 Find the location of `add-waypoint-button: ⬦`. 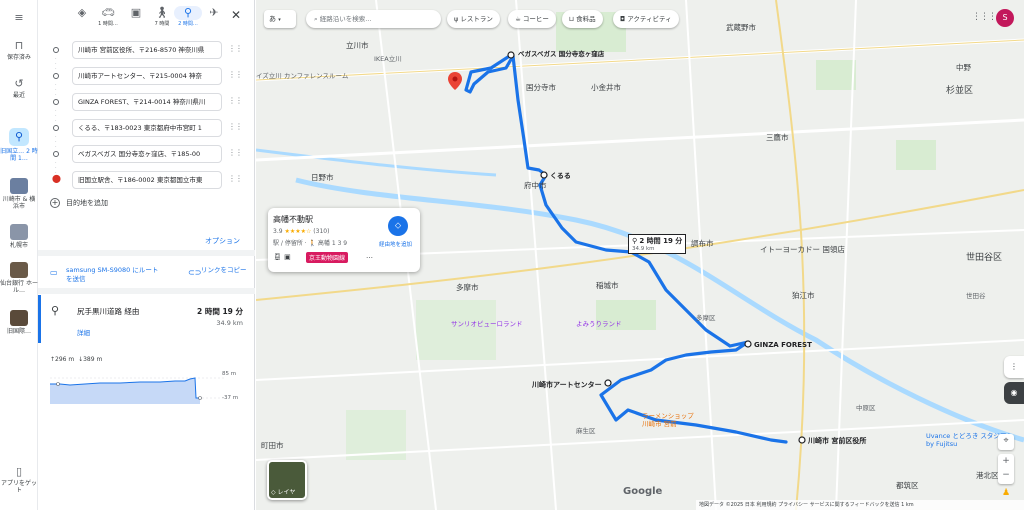

add-waypoint-button: ⬦ is located at coordinates (398, 226).